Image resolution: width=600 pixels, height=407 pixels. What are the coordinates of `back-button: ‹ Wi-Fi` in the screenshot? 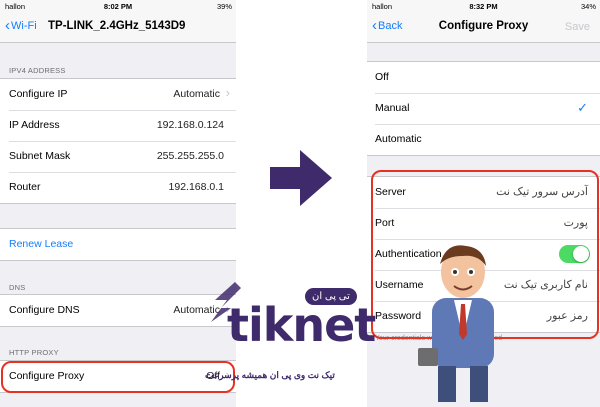 It's located at (21, 25).